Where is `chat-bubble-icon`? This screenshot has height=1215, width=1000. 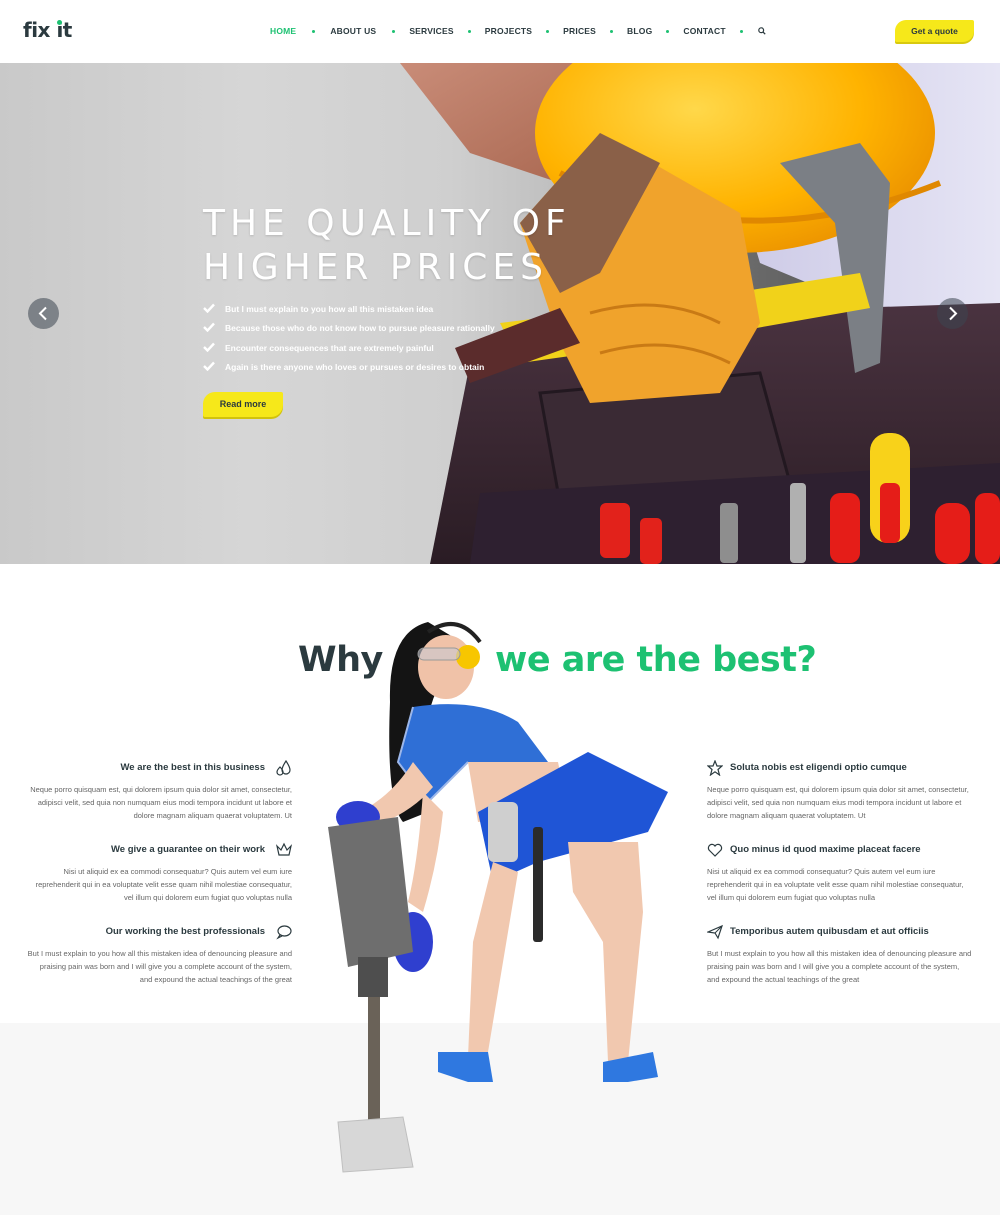
chat-bubble-icon is located at coordinates (284, 932).